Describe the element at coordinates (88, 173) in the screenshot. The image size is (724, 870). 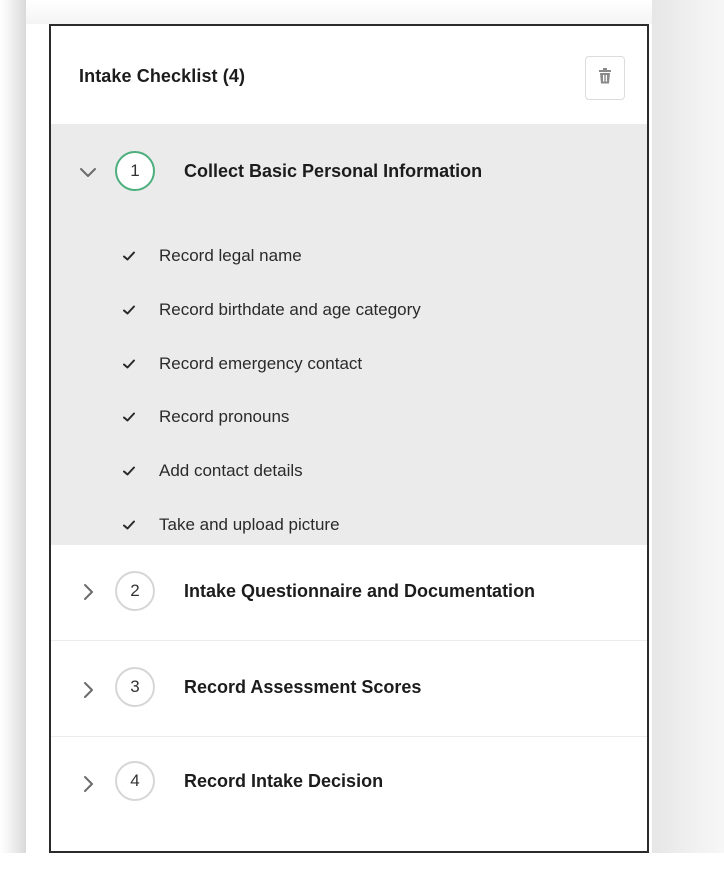
I see `chevron-down-icon` at that location.